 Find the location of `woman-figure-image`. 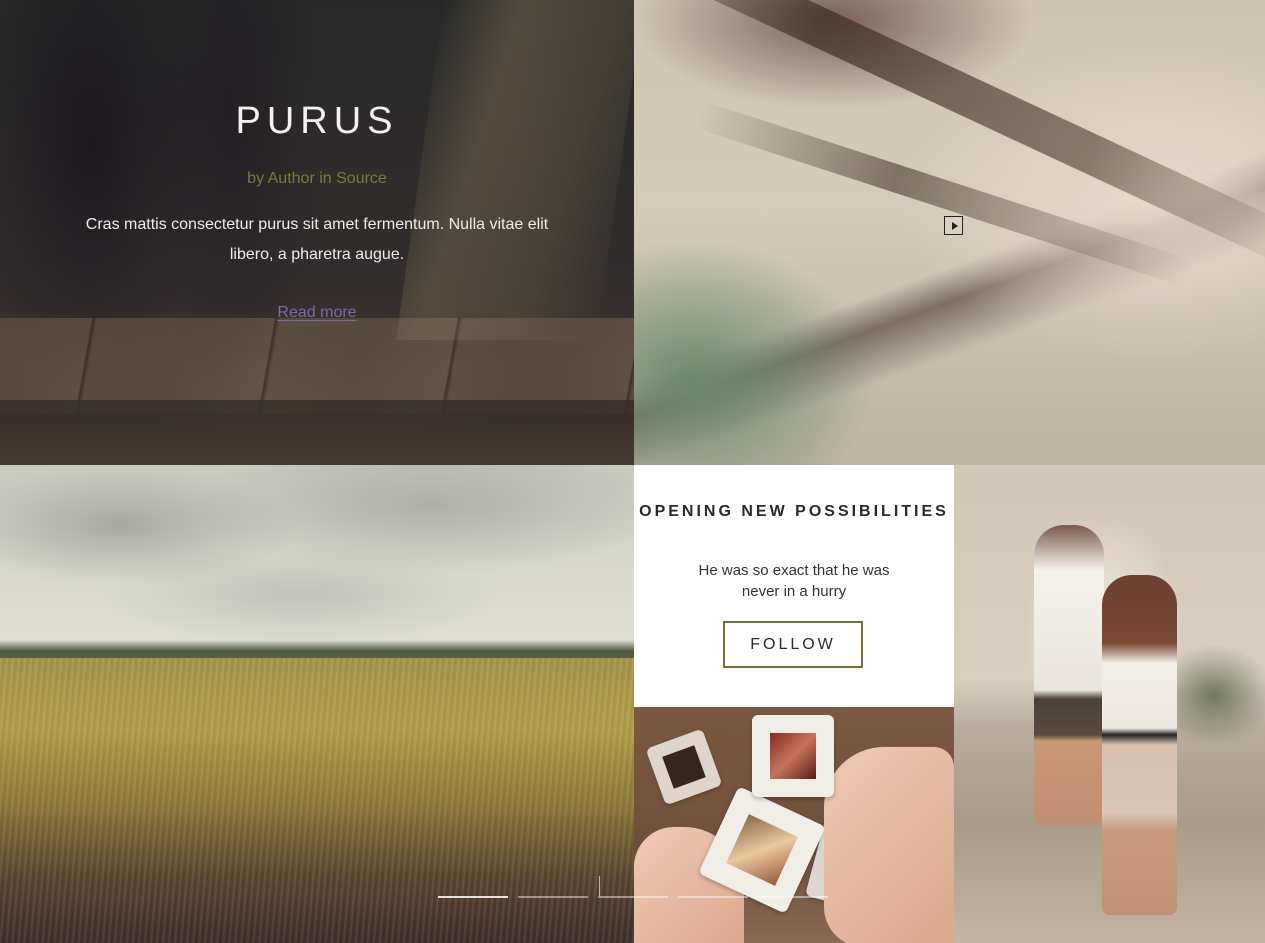

woman-figure-image is located at coordinates (1139, 745).